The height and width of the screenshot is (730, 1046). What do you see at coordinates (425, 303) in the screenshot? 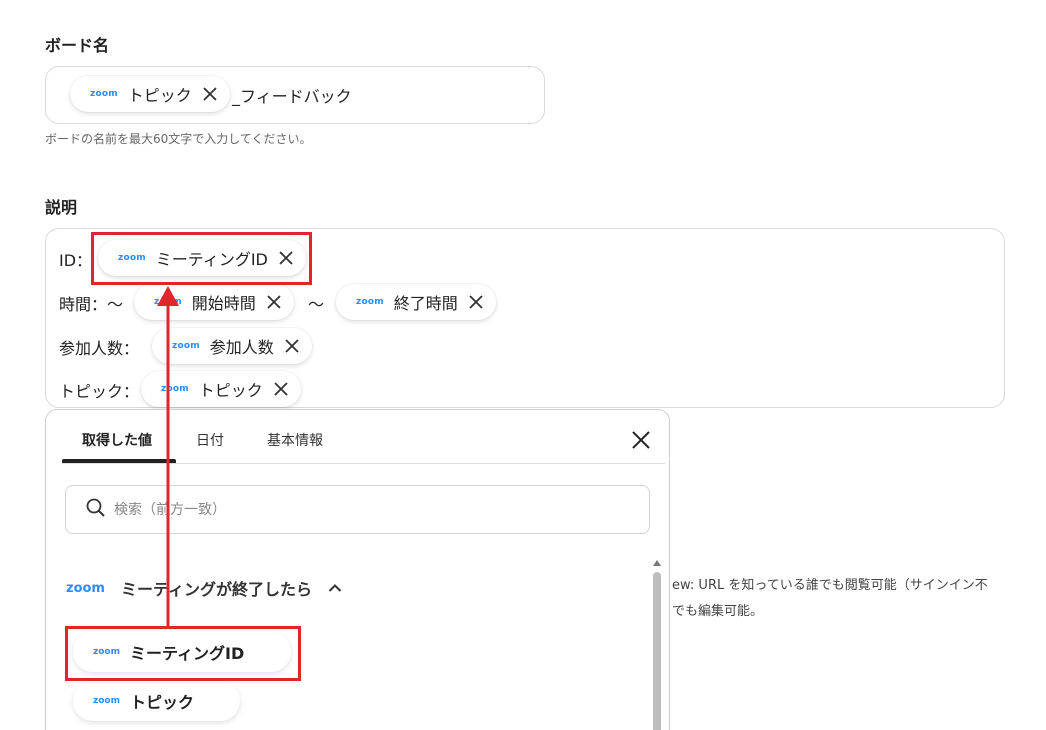
I see `token-label: 終了時間` at bounding box center [425, 303].